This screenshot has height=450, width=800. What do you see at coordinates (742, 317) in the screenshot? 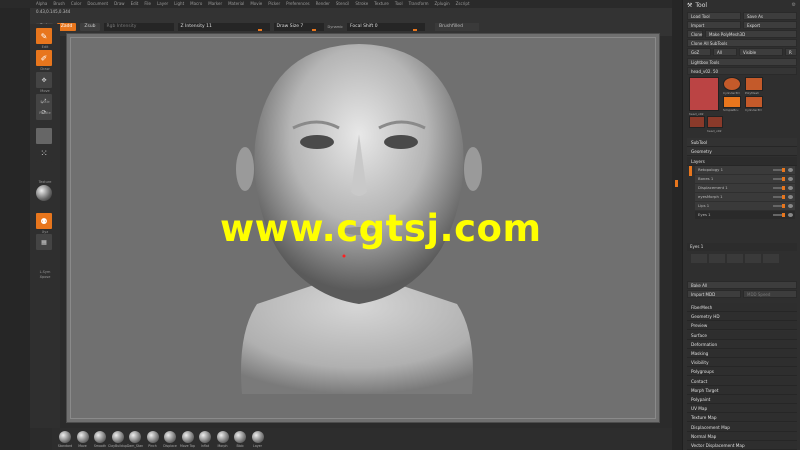
I see `tool-section-geometry-hd: Geometry HD` at bounding box center [742, 317].